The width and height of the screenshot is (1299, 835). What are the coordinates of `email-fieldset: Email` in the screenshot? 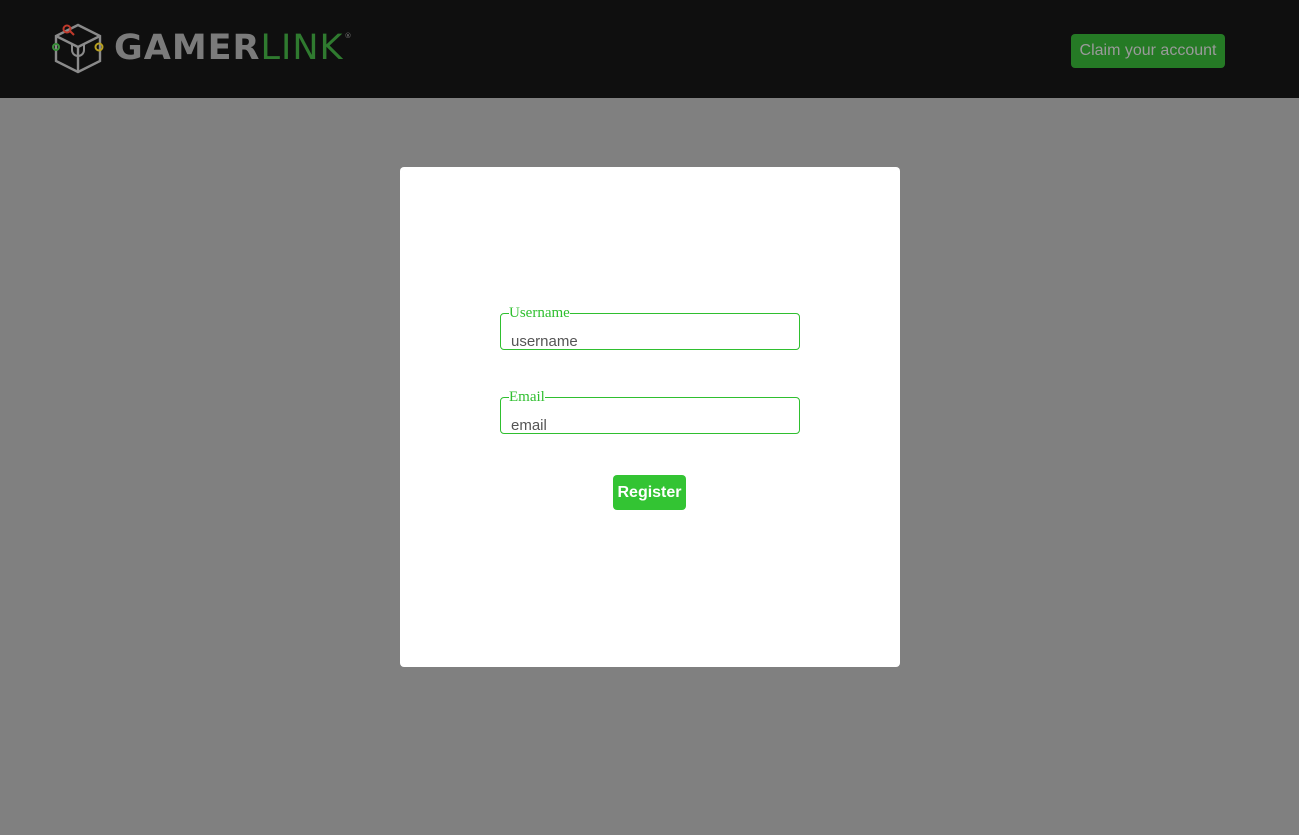 It's located at (650, 412).